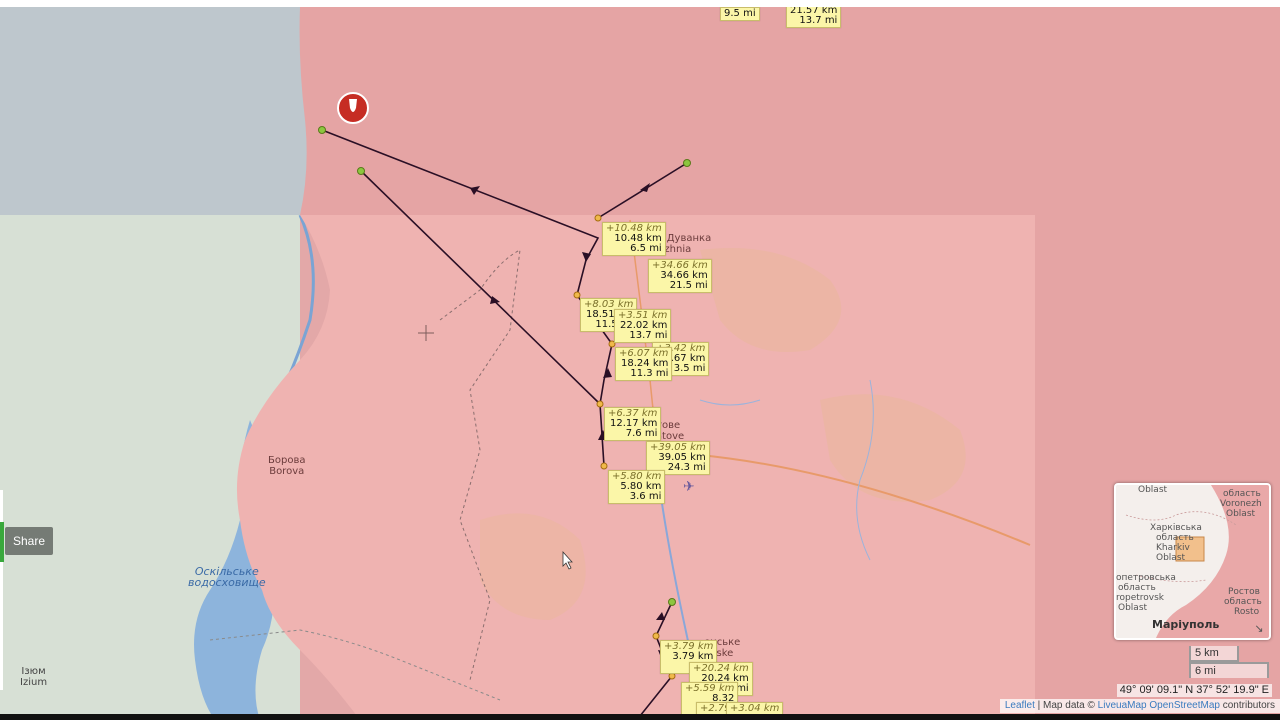 This screenshot has height=720, width=1280. I want to click on hand-cursor-icon, so click(567, 560).